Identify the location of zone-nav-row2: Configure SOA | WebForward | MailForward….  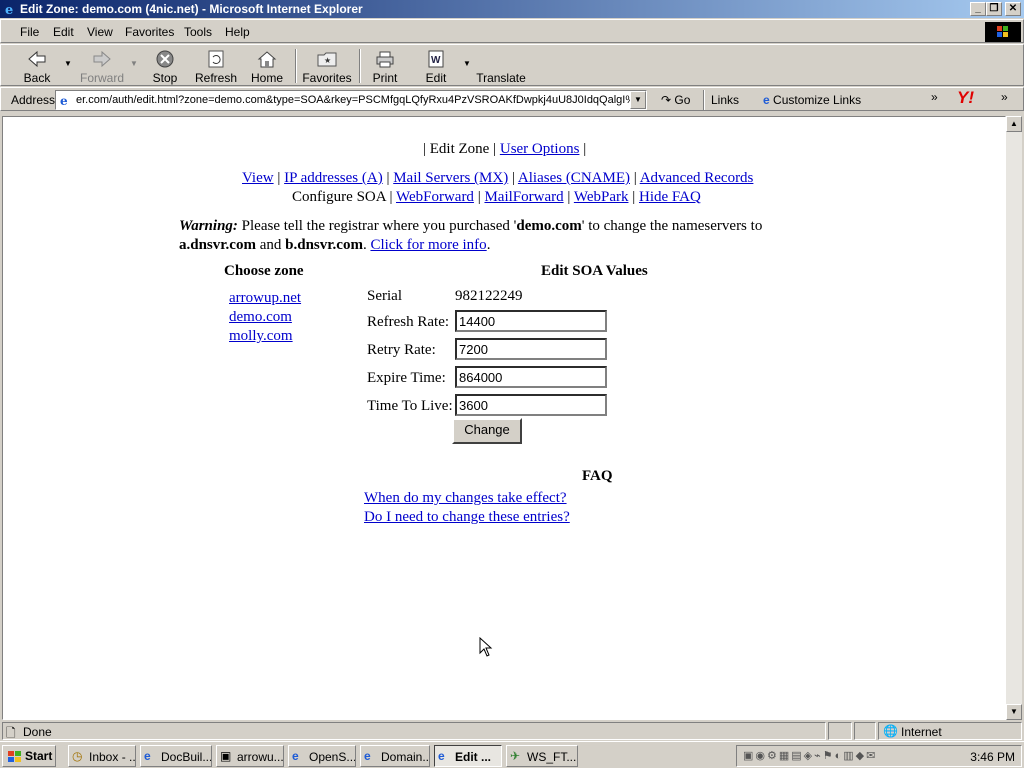
(496, 197).